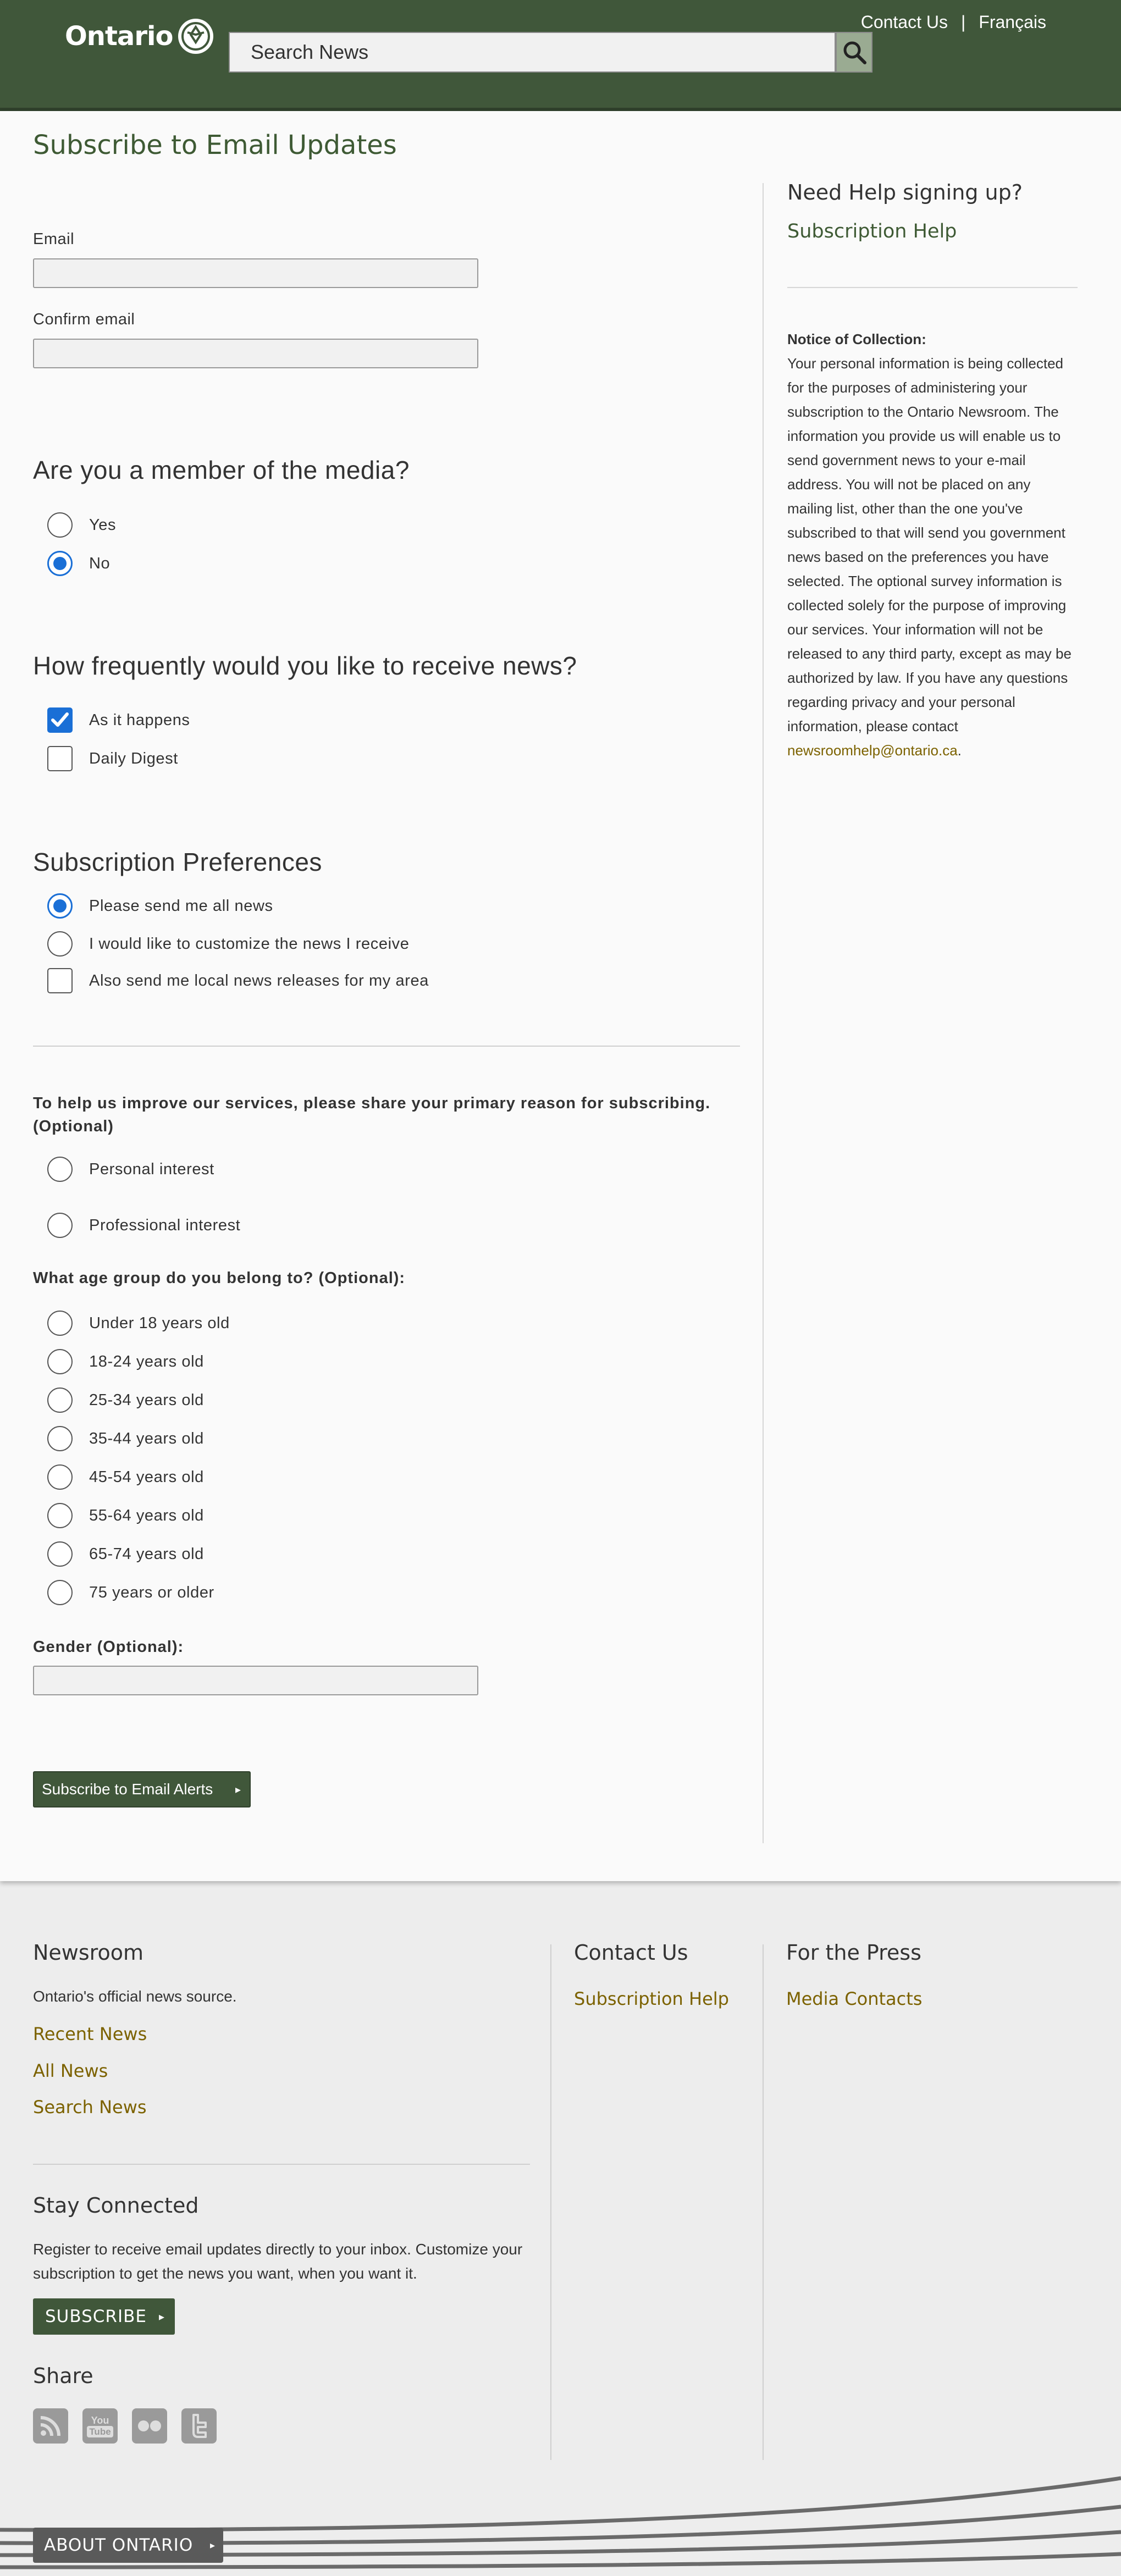  Describe the element at coordinates (255, 1680) in the screenshot. I see `gender-field` at that location.